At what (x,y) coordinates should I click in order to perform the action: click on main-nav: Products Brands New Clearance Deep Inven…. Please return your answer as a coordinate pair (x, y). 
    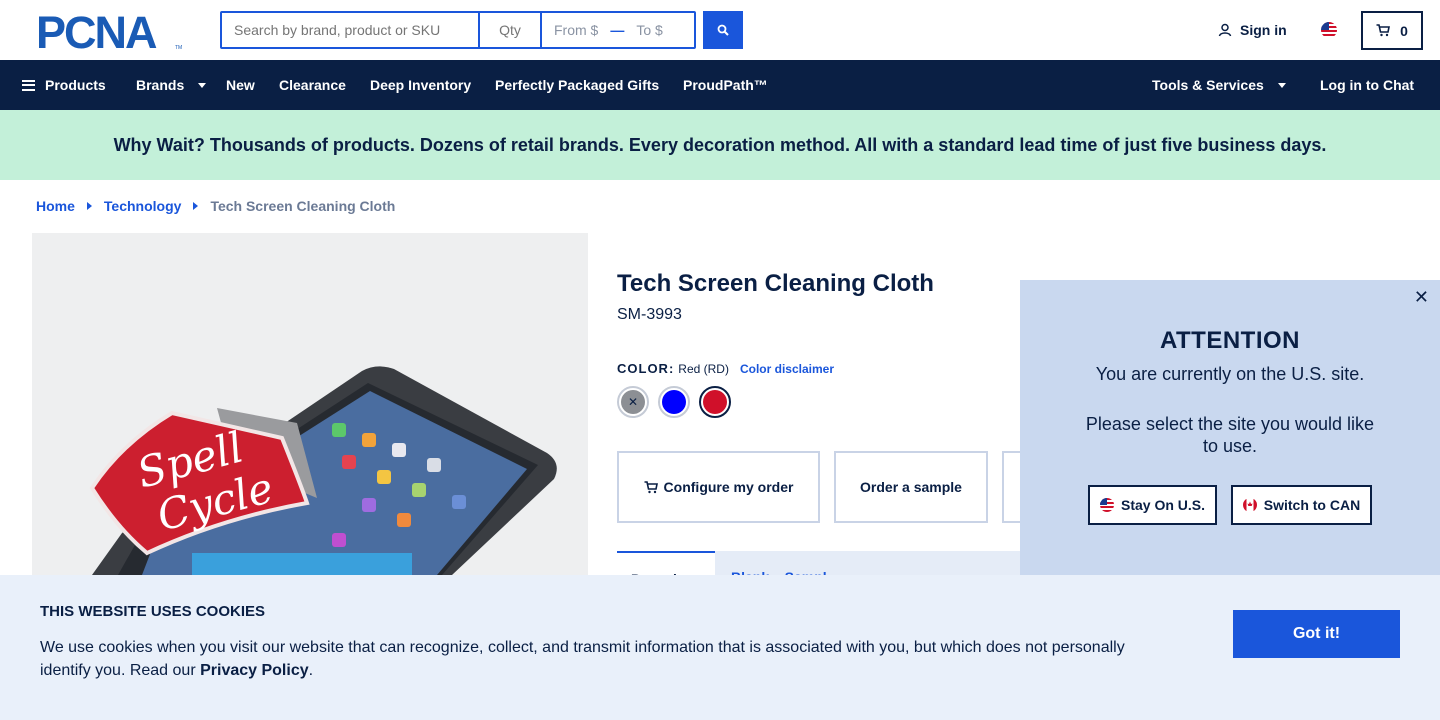
    Looking at the image, I should click on (720, 85).